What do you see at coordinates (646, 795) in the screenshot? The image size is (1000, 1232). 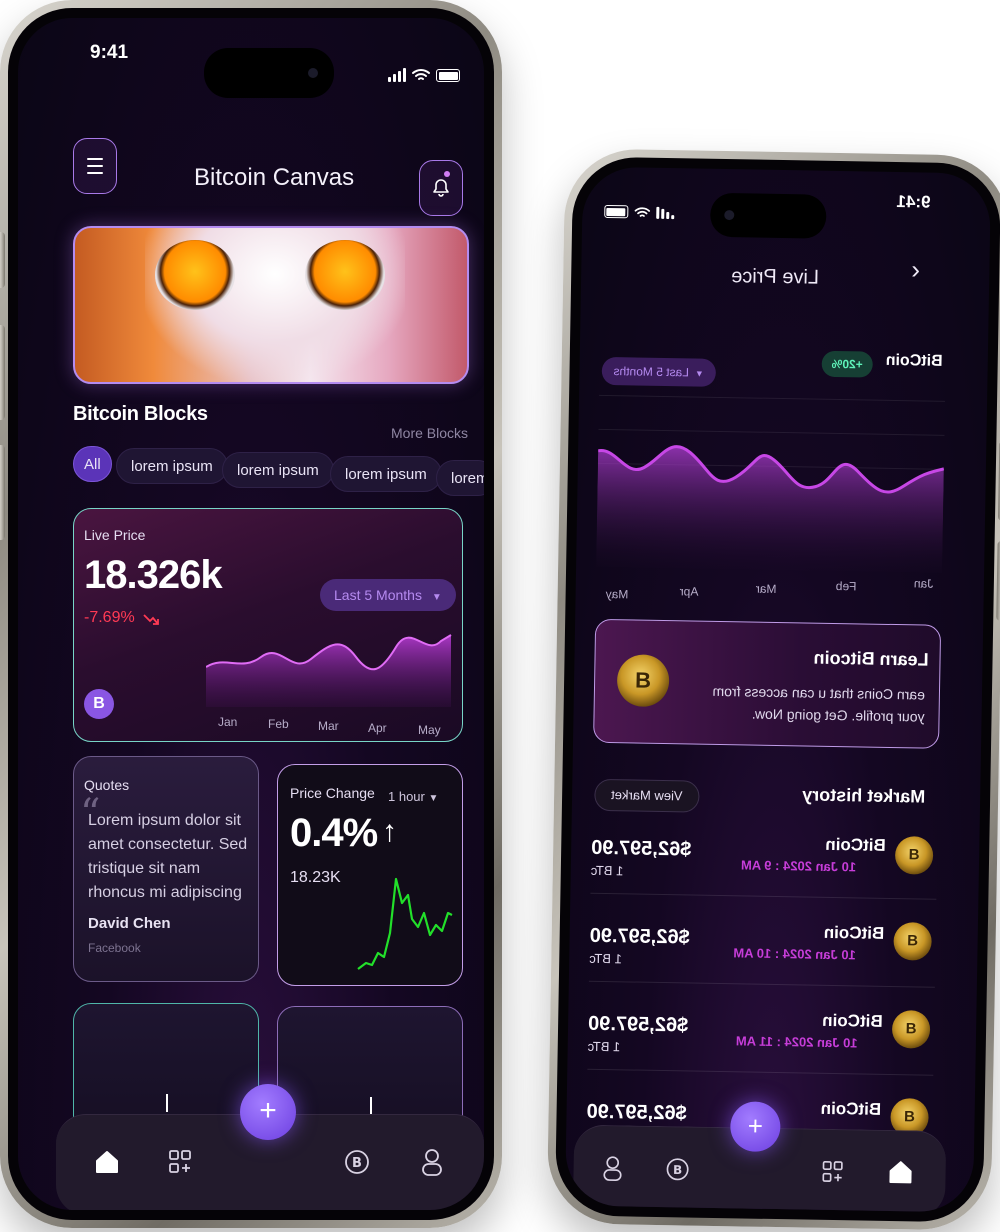 I see `view-market-button: View Market` at bounding box center [646, 795].